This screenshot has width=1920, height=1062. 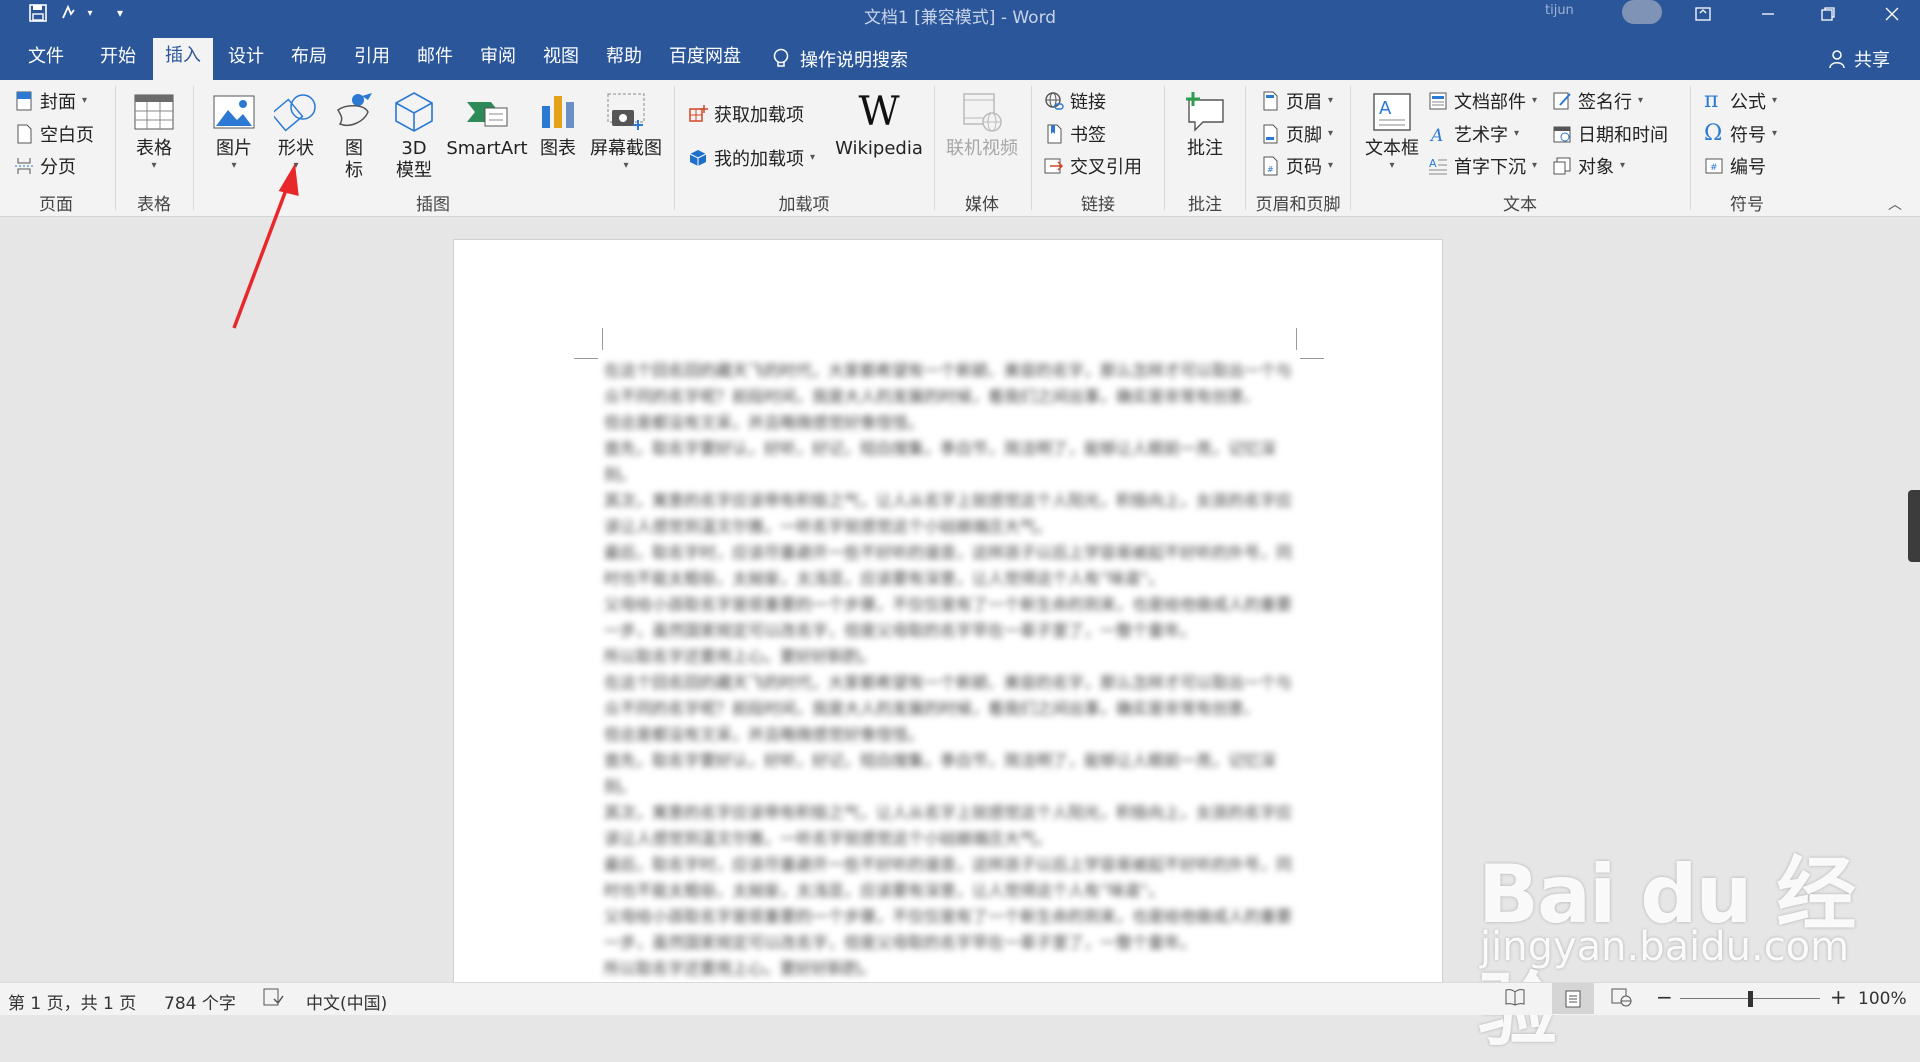 What do you see at coordinates (1703, 14) in the screenshot?
I see `ribbon-display-icon` at bounding box center [1703, 14].